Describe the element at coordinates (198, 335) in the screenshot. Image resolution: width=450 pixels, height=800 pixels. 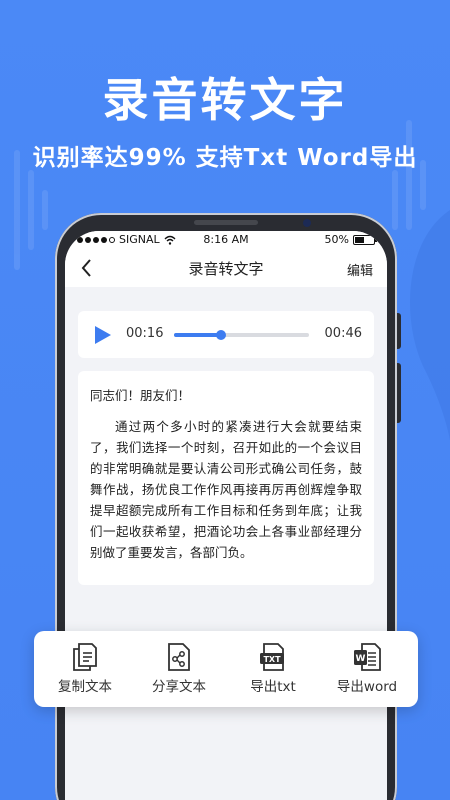
I see `progress-fill` at that location.